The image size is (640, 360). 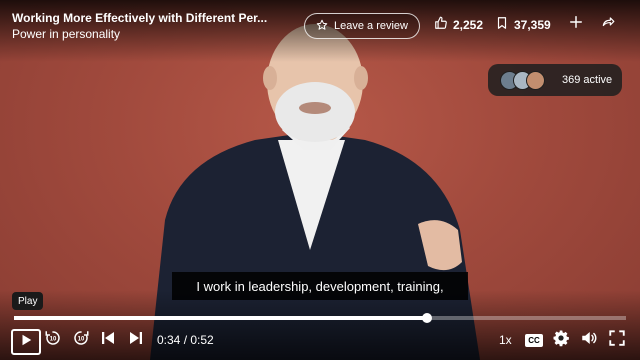 I want to click on settings-button, so click(x=561, y=340).